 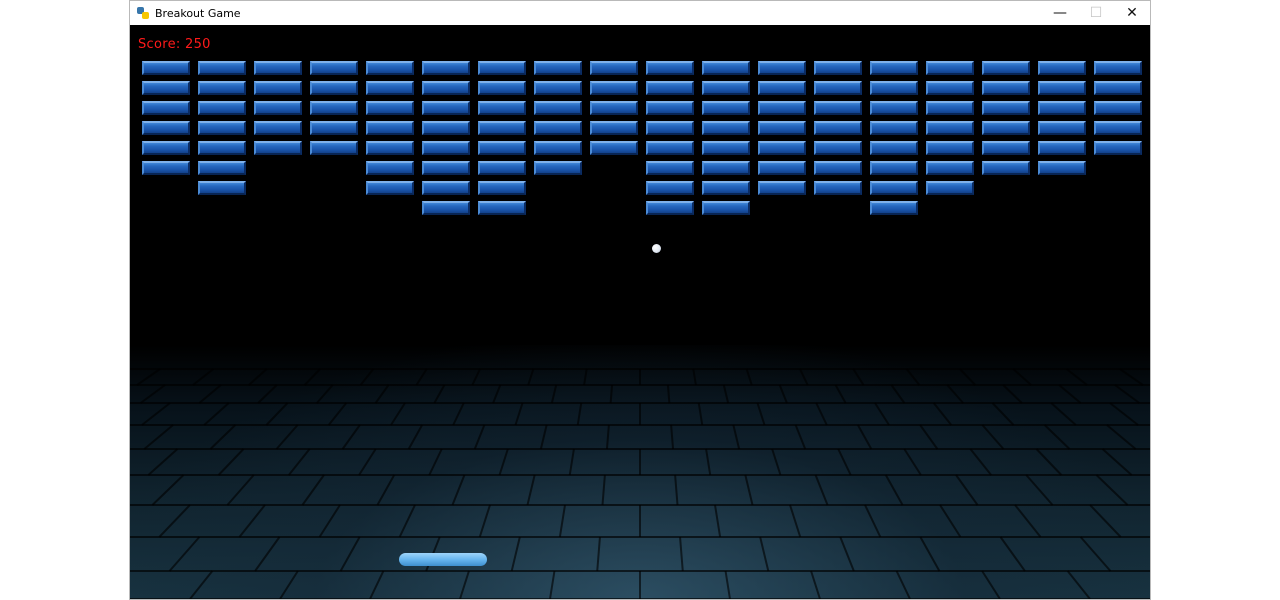 I want to click on python-app-icon, so click(x=143, y=13).